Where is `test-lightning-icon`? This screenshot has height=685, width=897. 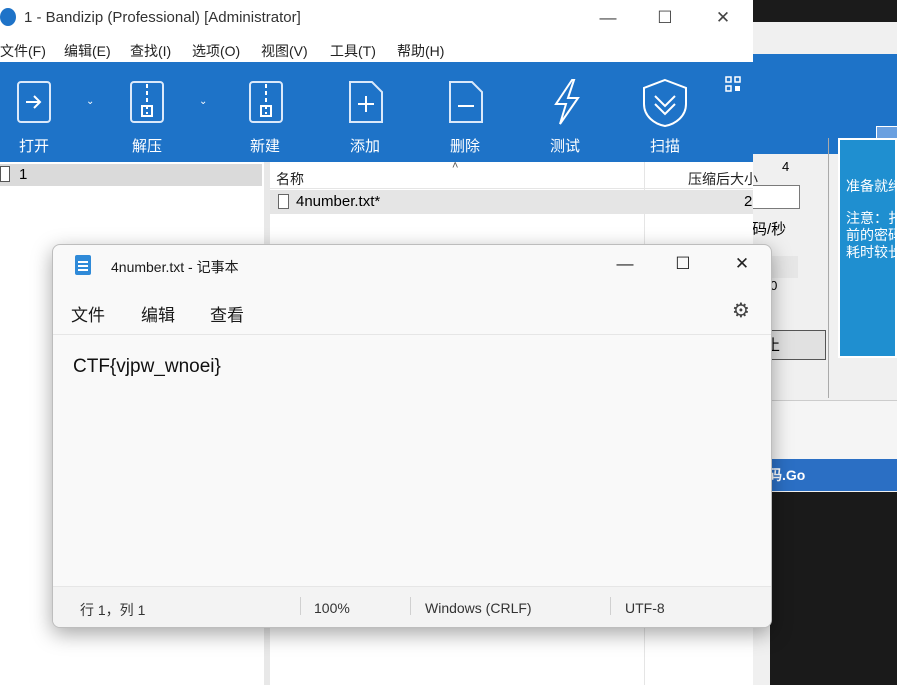
test-lightning-icon is located at coordinates (567, 102).